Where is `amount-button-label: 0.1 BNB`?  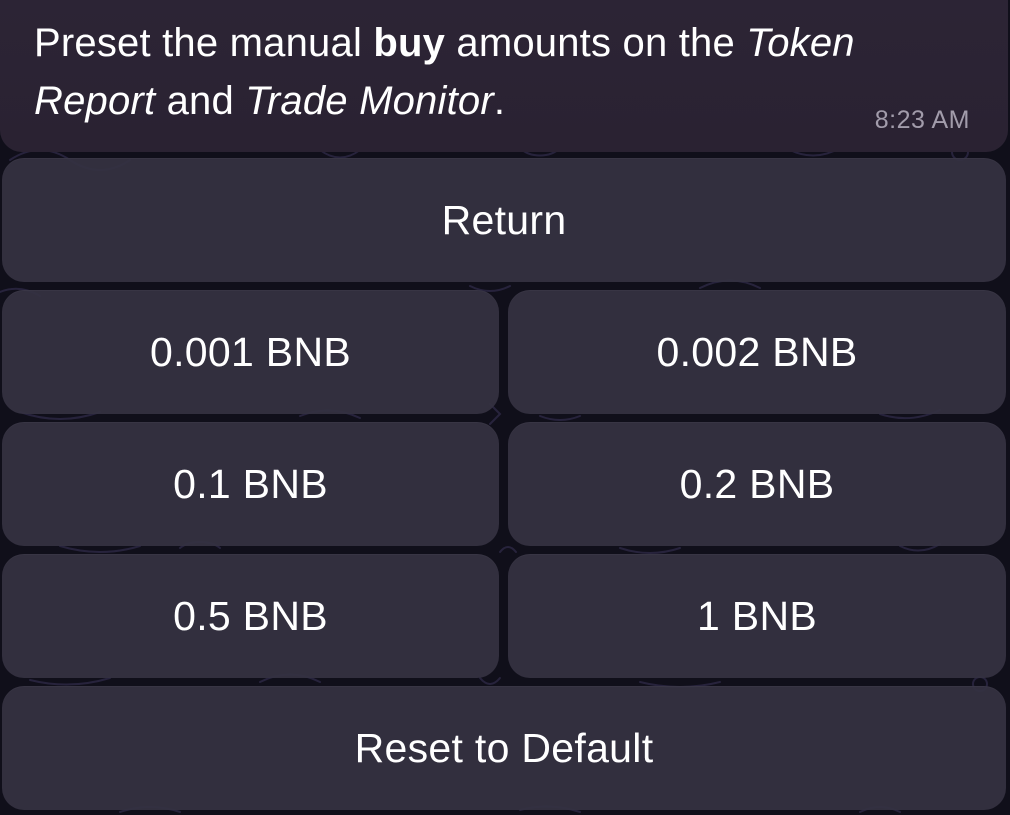
amount-button-label: 0.1 BNB is located at coordinates (250, 483).